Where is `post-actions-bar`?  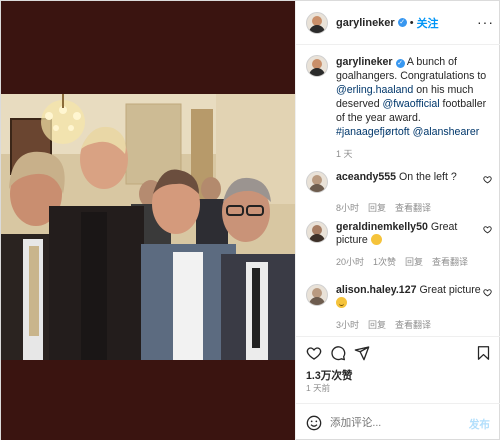
post-actions-bar is located at coordinates (398, 350).